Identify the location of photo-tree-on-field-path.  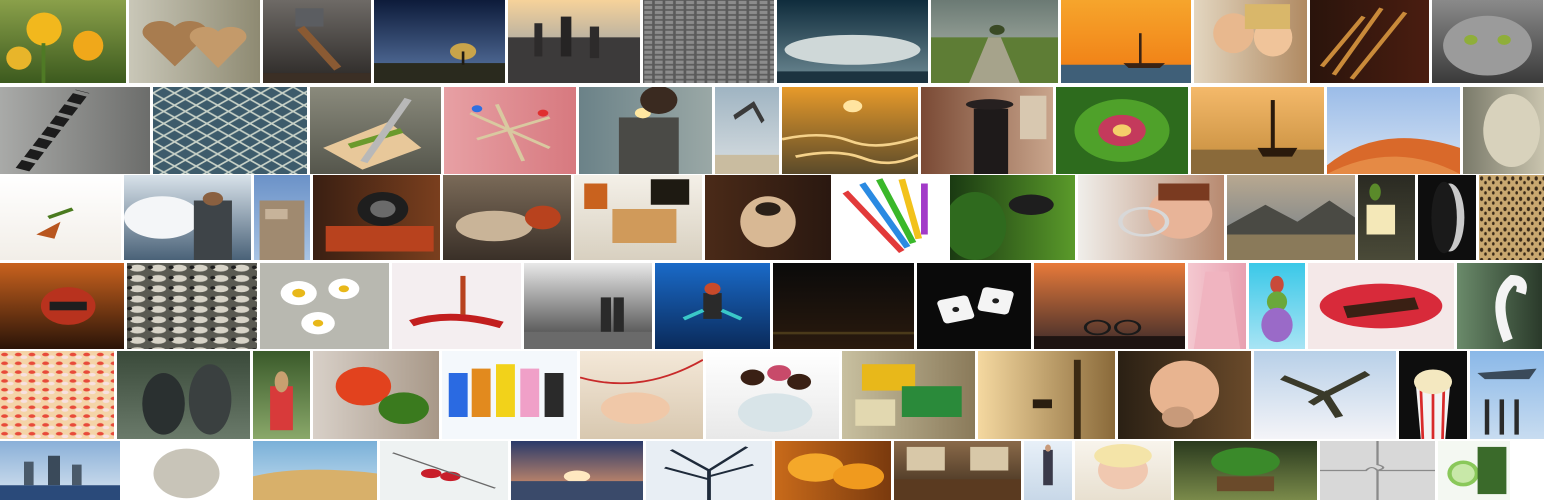
(994, 41).